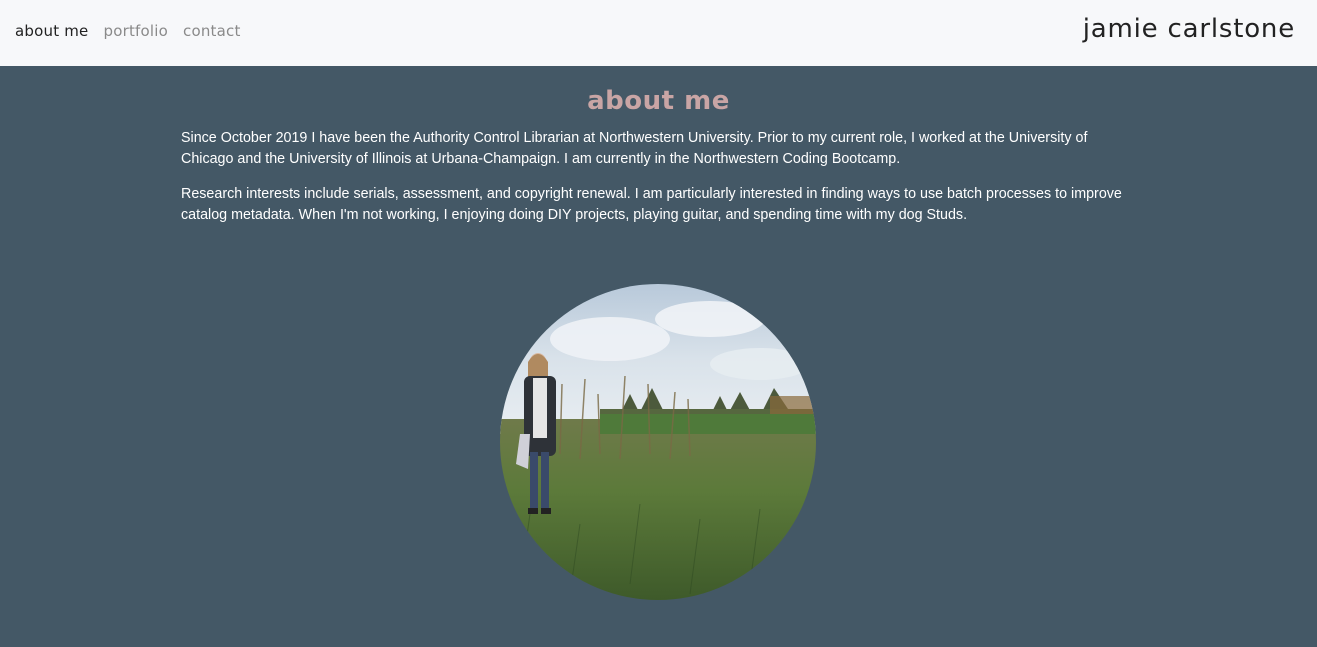  I want to click on nav-links: about me portfolio contact, so click(128, 31).